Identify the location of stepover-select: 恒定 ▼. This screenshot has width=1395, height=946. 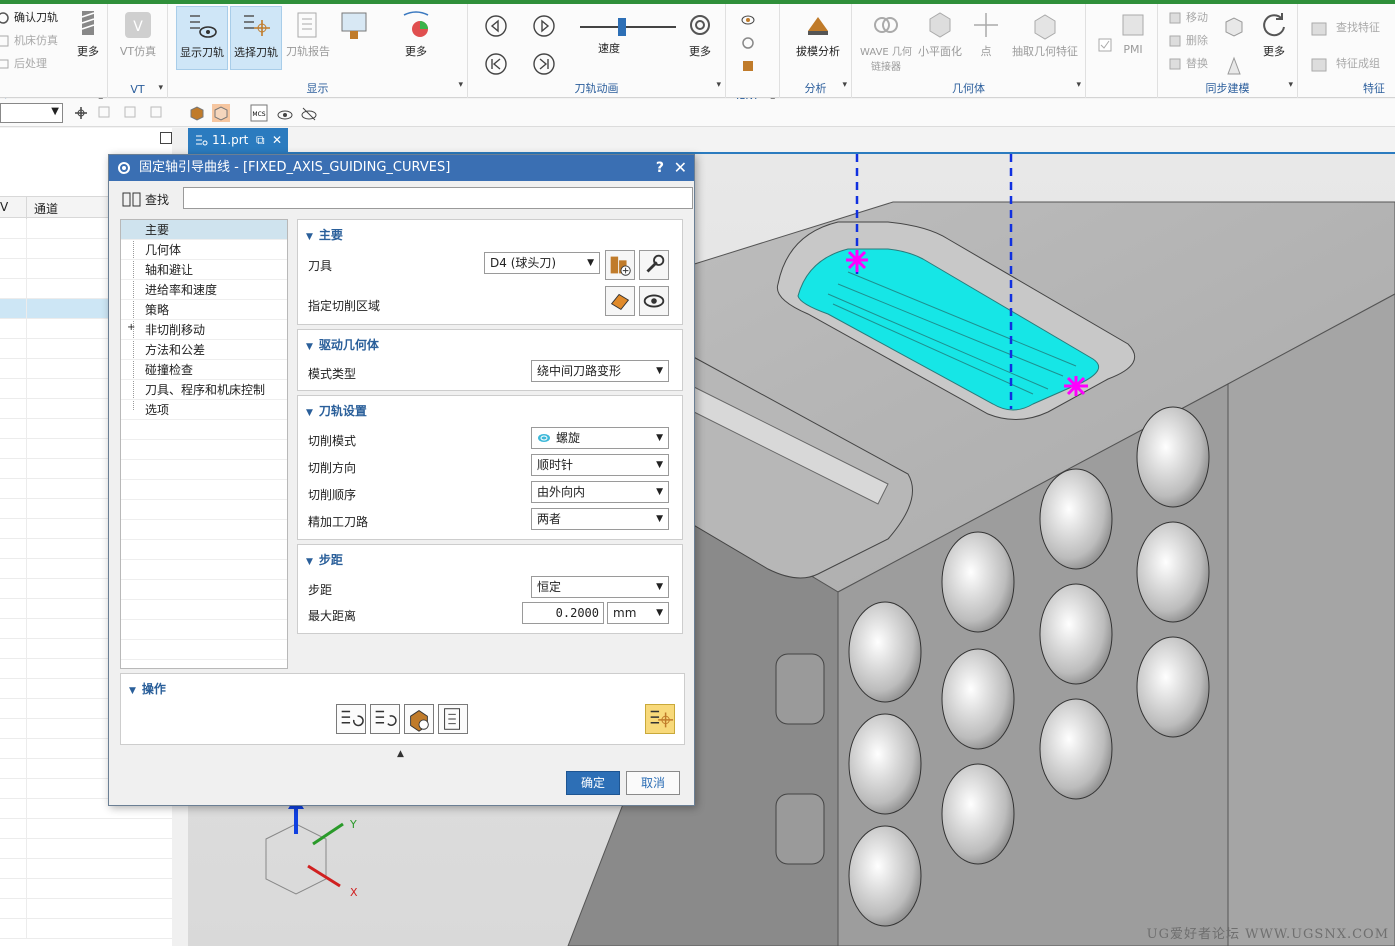
(600, 587).